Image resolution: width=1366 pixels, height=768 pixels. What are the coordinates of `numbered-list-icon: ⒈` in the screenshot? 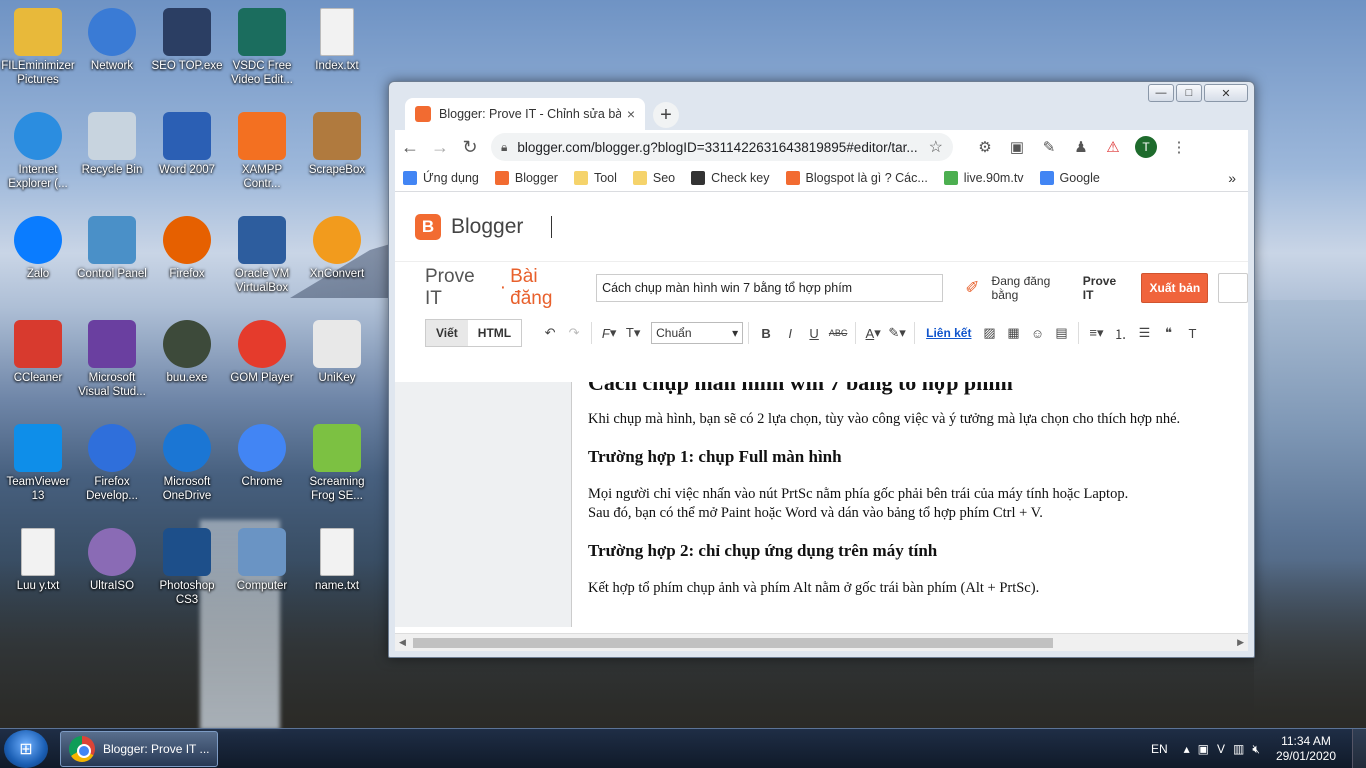 It's located at (1120, 333).